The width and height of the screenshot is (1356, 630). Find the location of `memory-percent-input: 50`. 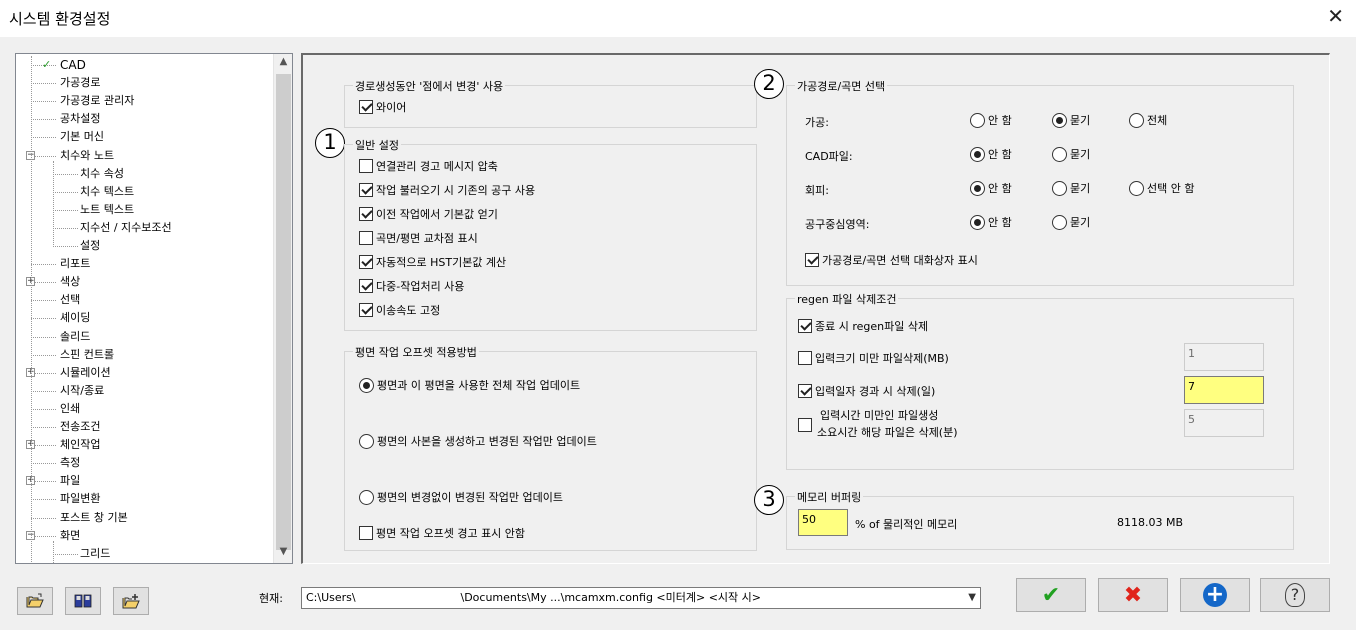

memory-percent-input: 50 is located at coordinates (823, 522).